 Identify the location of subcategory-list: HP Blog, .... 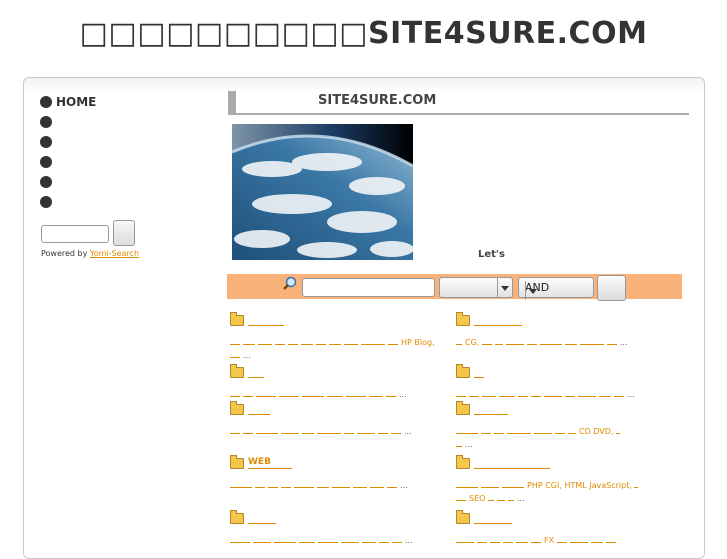
(340, 348).